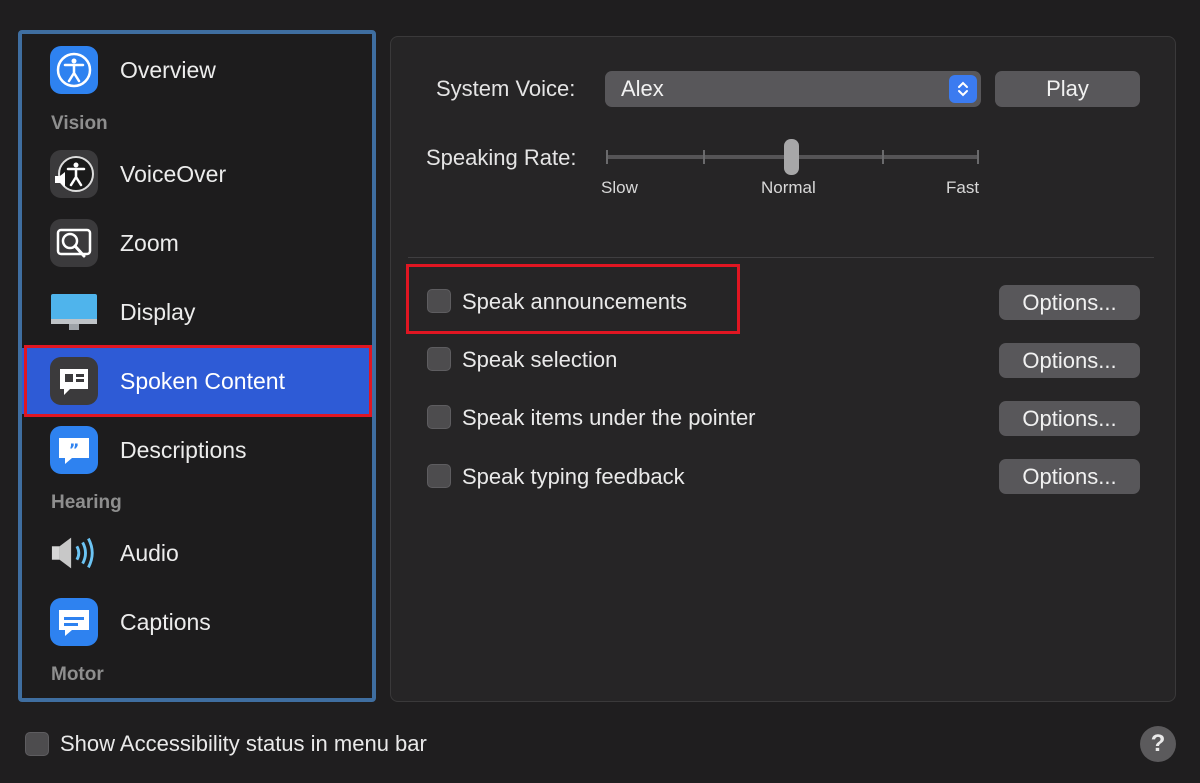 The height and width of the screenshot is (783, 1200). What do you see at coordinates (197, 553) in the screenshot?
I see `sidebar-item-audio: Audio` at bounding box center [197, 553].